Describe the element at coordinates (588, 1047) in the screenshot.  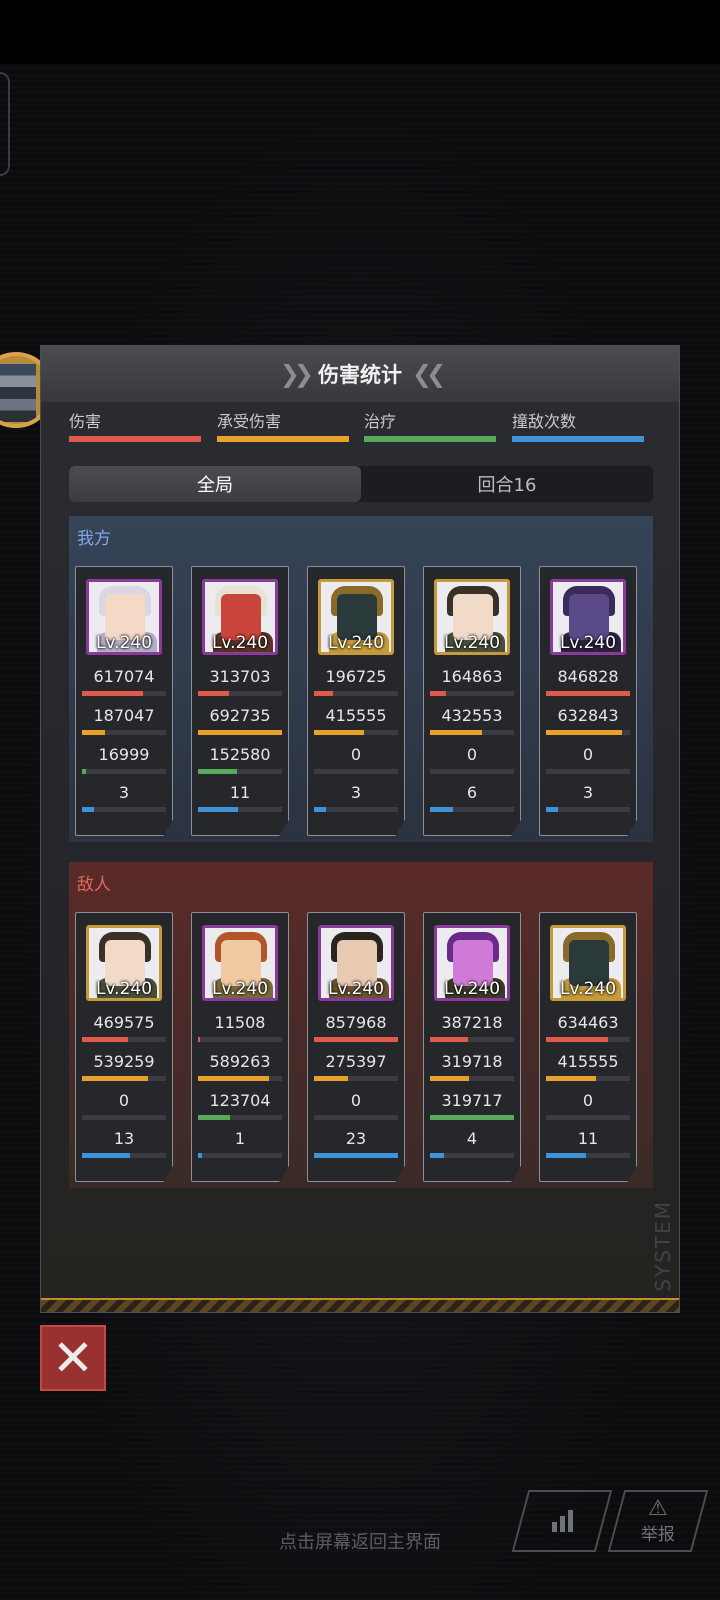
I see `unit-card: Lv.240 634463 415555 0 11` at that location.